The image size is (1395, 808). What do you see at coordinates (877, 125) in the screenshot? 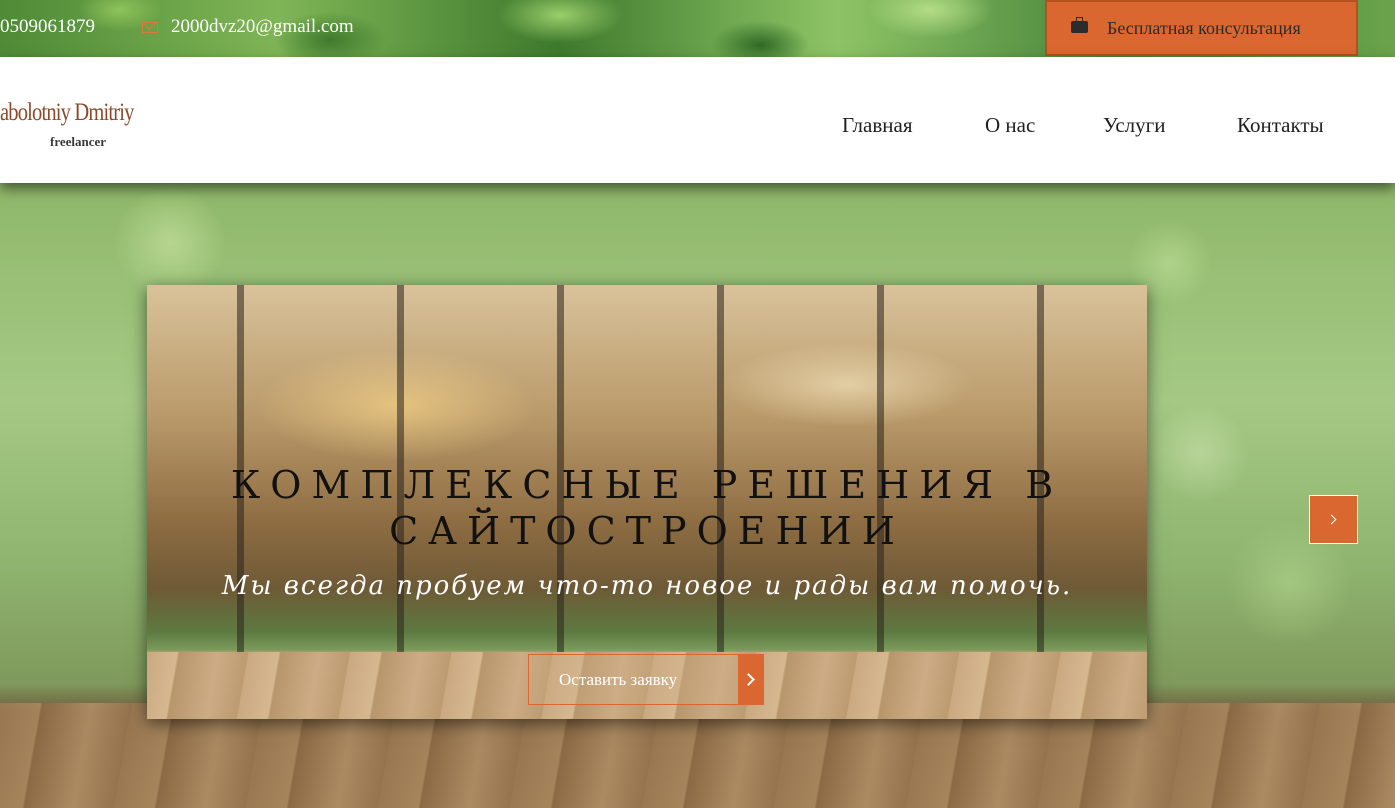
I see `nav-item-home: Главная` at bounding box center [877, 125].